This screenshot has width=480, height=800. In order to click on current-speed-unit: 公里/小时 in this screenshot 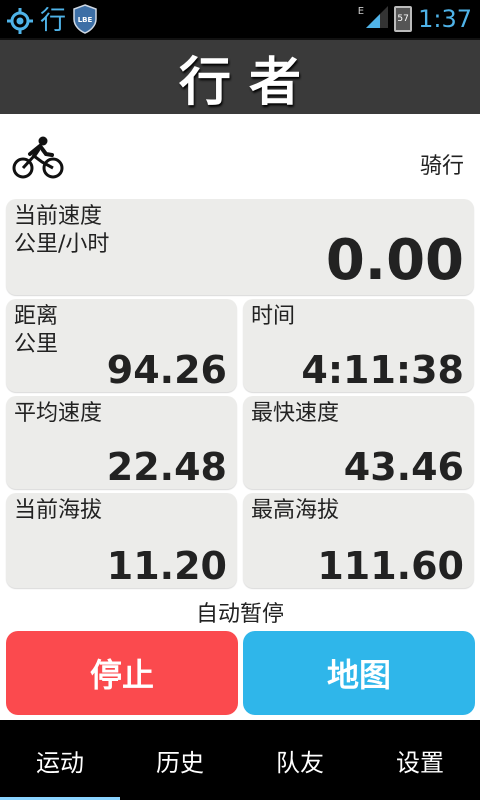, I will do `click(62, 244)`.